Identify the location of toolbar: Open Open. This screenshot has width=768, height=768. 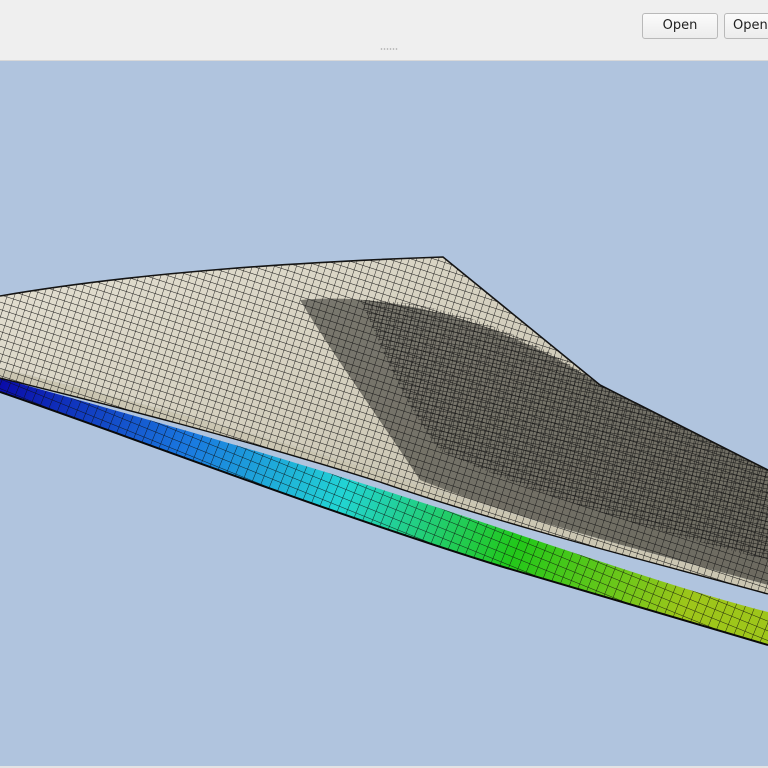
(384, 30).